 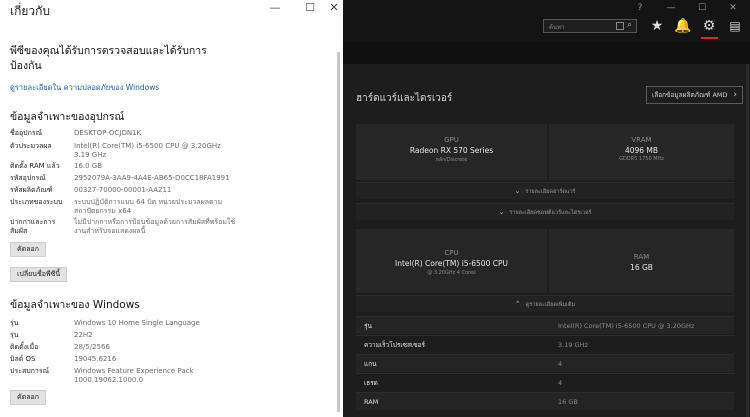 I want to click on windows-specs-heading: ข้อมูลจำเพาะของ Windows, so click(x=75, y=305).